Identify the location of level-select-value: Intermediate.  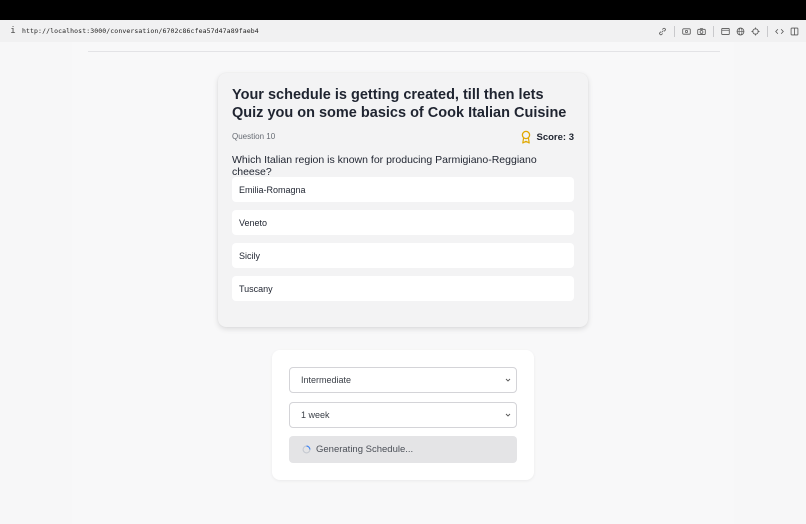
(326, 380).